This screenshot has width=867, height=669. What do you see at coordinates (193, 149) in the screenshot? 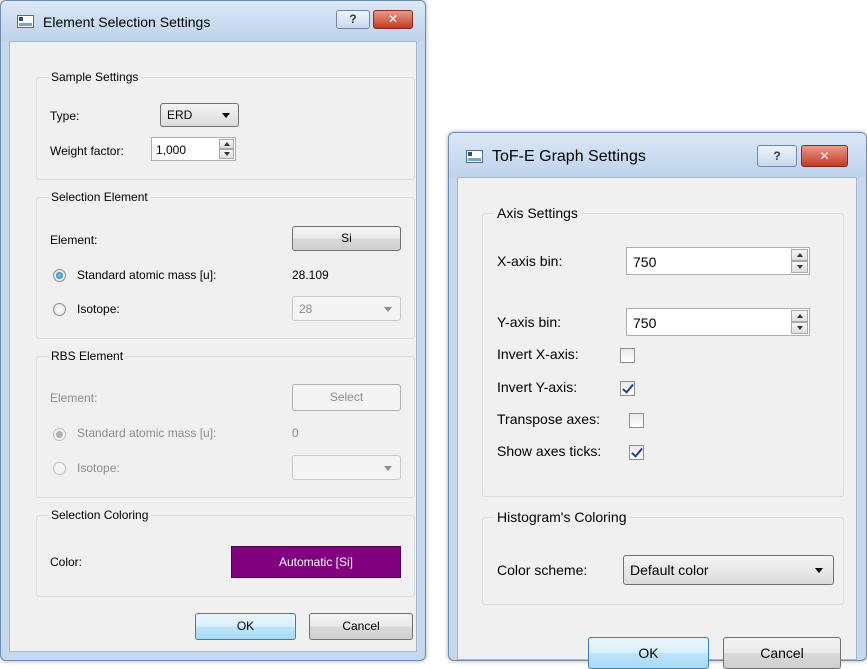
I see `weight-factor-spinbox: 1,000` at bounding box center [193, 149].